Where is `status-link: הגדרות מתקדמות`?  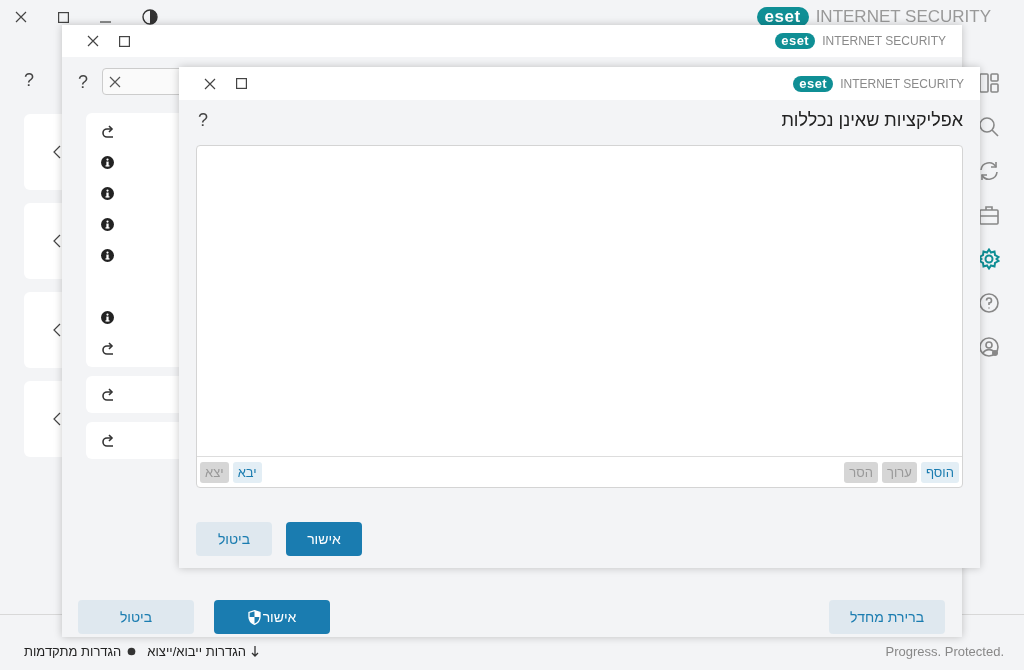 status-link: הגדרות מתקדמות is located at coordinates (73, 651).